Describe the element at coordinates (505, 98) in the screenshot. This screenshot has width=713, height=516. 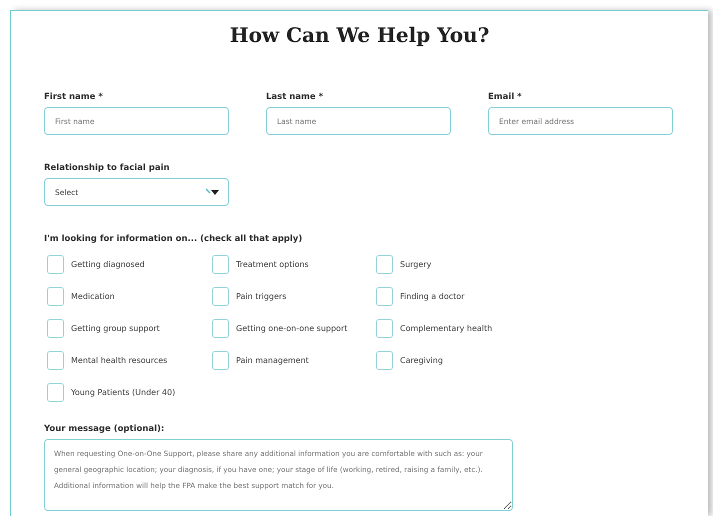
I see `field-label: Email *` at that location.